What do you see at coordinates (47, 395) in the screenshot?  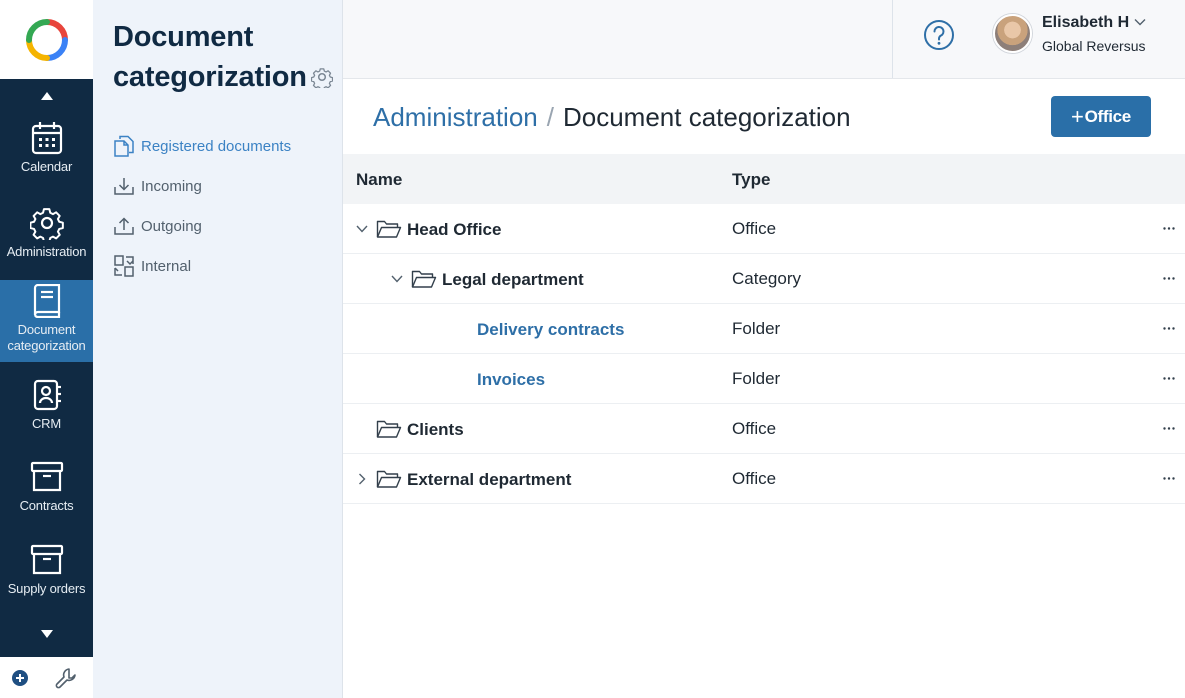 I see `contact-icon` at bounding box center [47, 395].